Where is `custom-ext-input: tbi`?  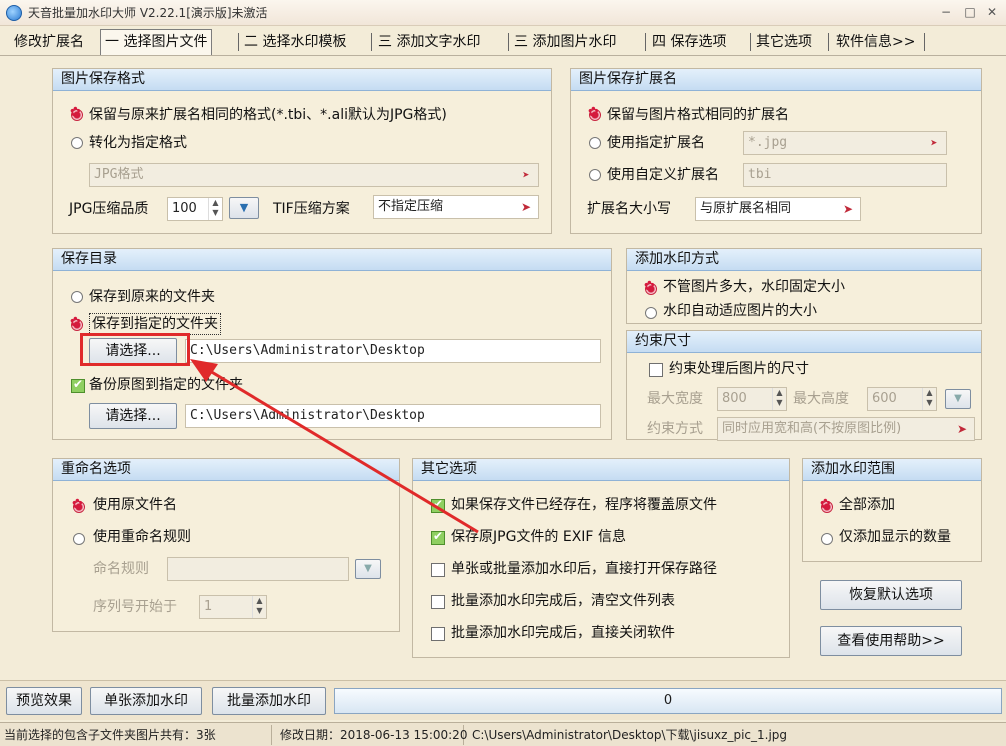
custom-ext-input: tbi is located at coordinates (845, 175).